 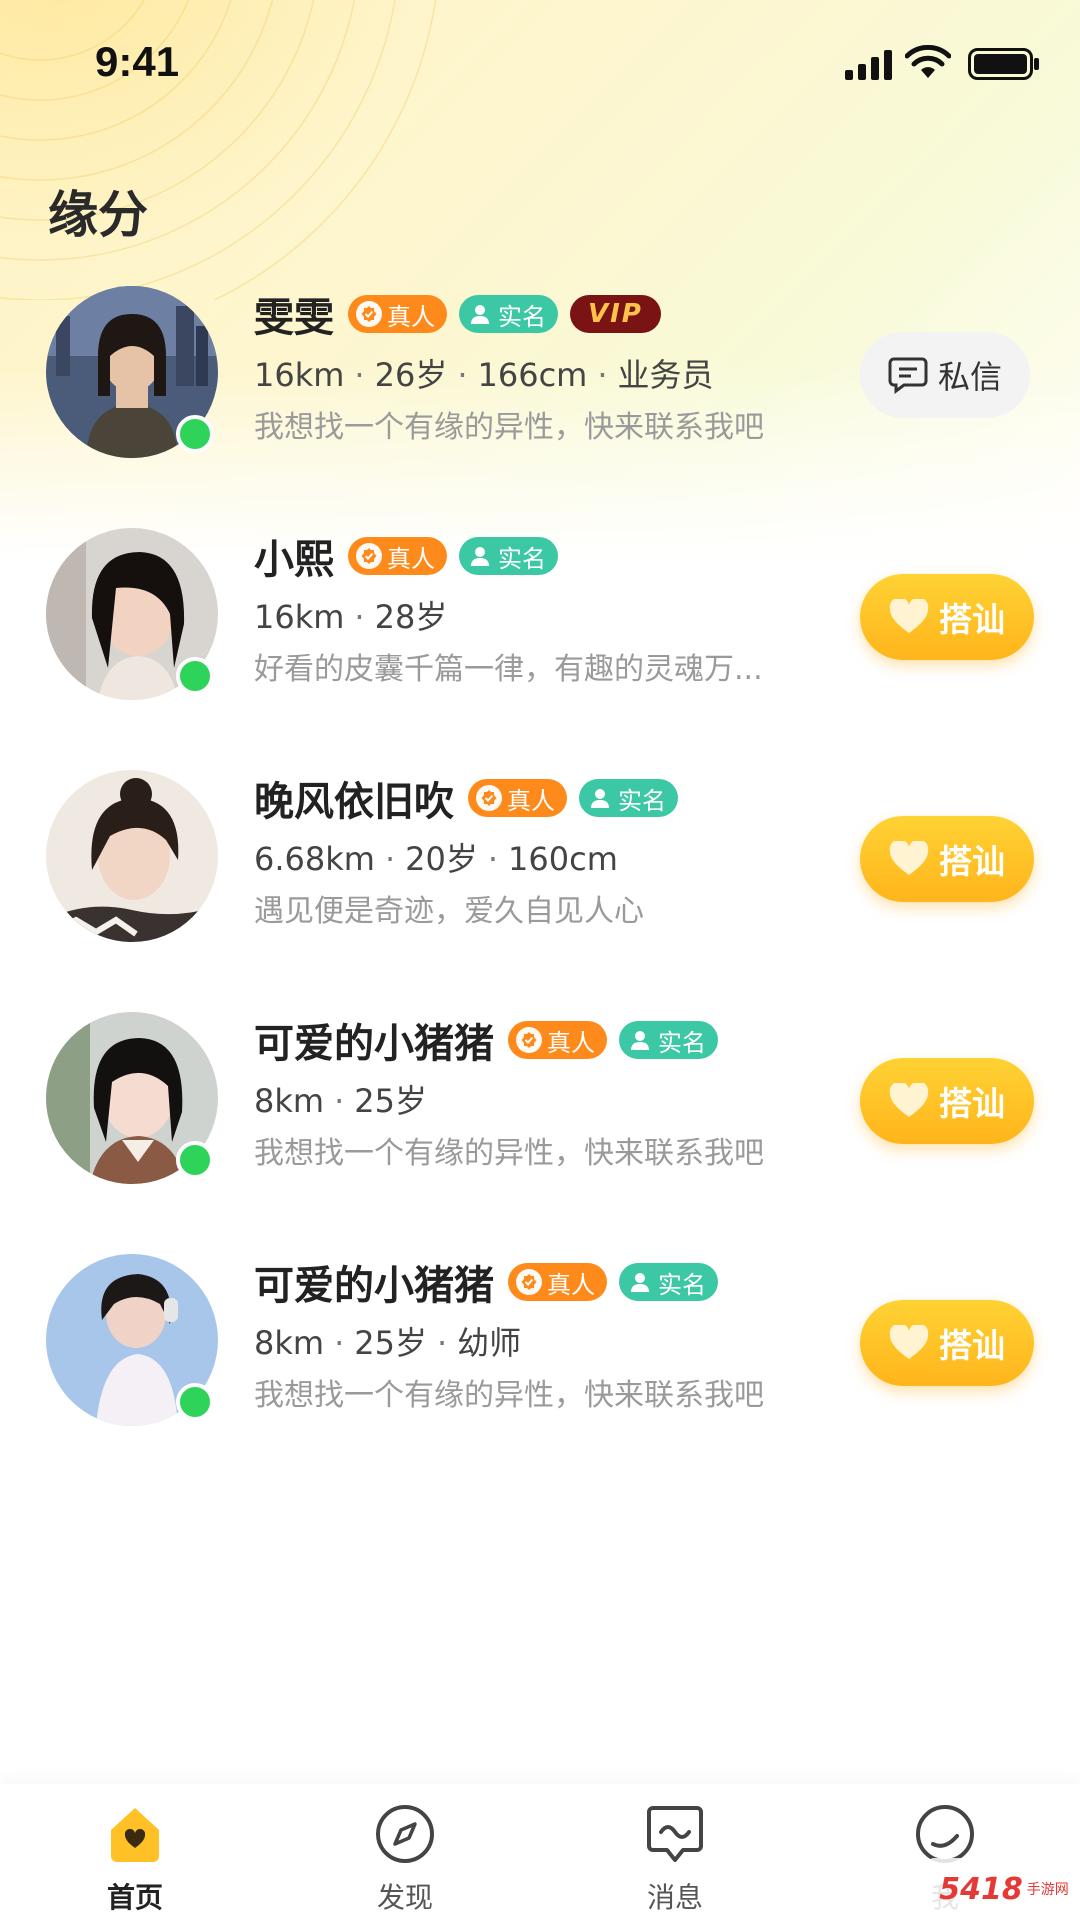 What do you see at coordinates (135, 1835) in the screenshot?
I see `home-icon` at bounding box center [135, 1835].